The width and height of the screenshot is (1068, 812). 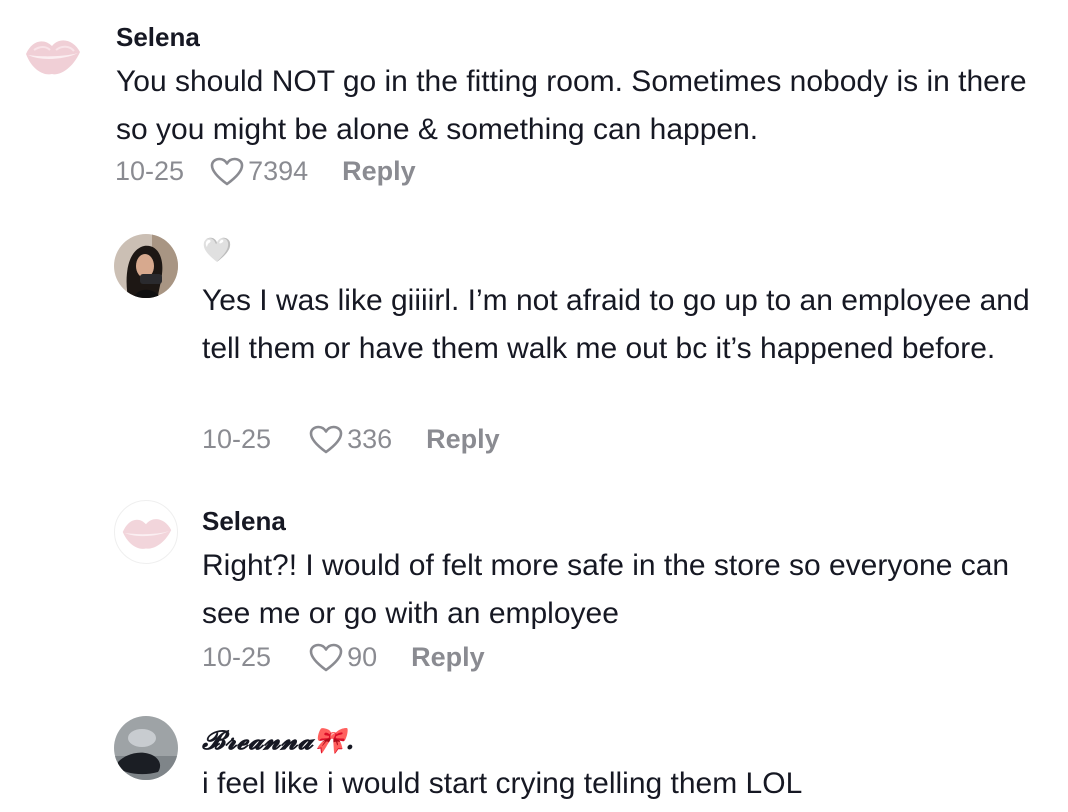 What do you see at coordinates (362, 657) in the screenshot?
I see `like-count: 90` at bounding box center [362, 657].